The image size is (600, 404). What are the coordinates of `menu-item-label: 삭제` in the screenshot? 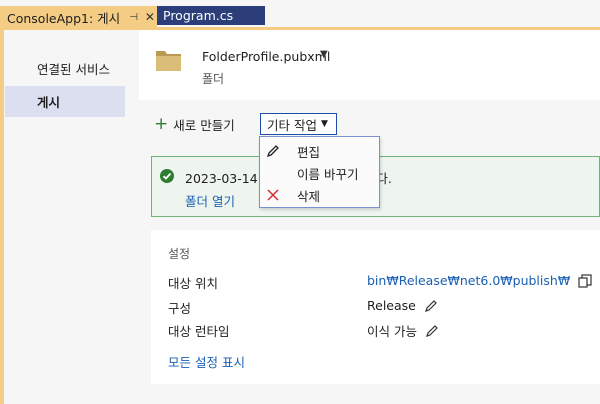 It's located at (309, 196).